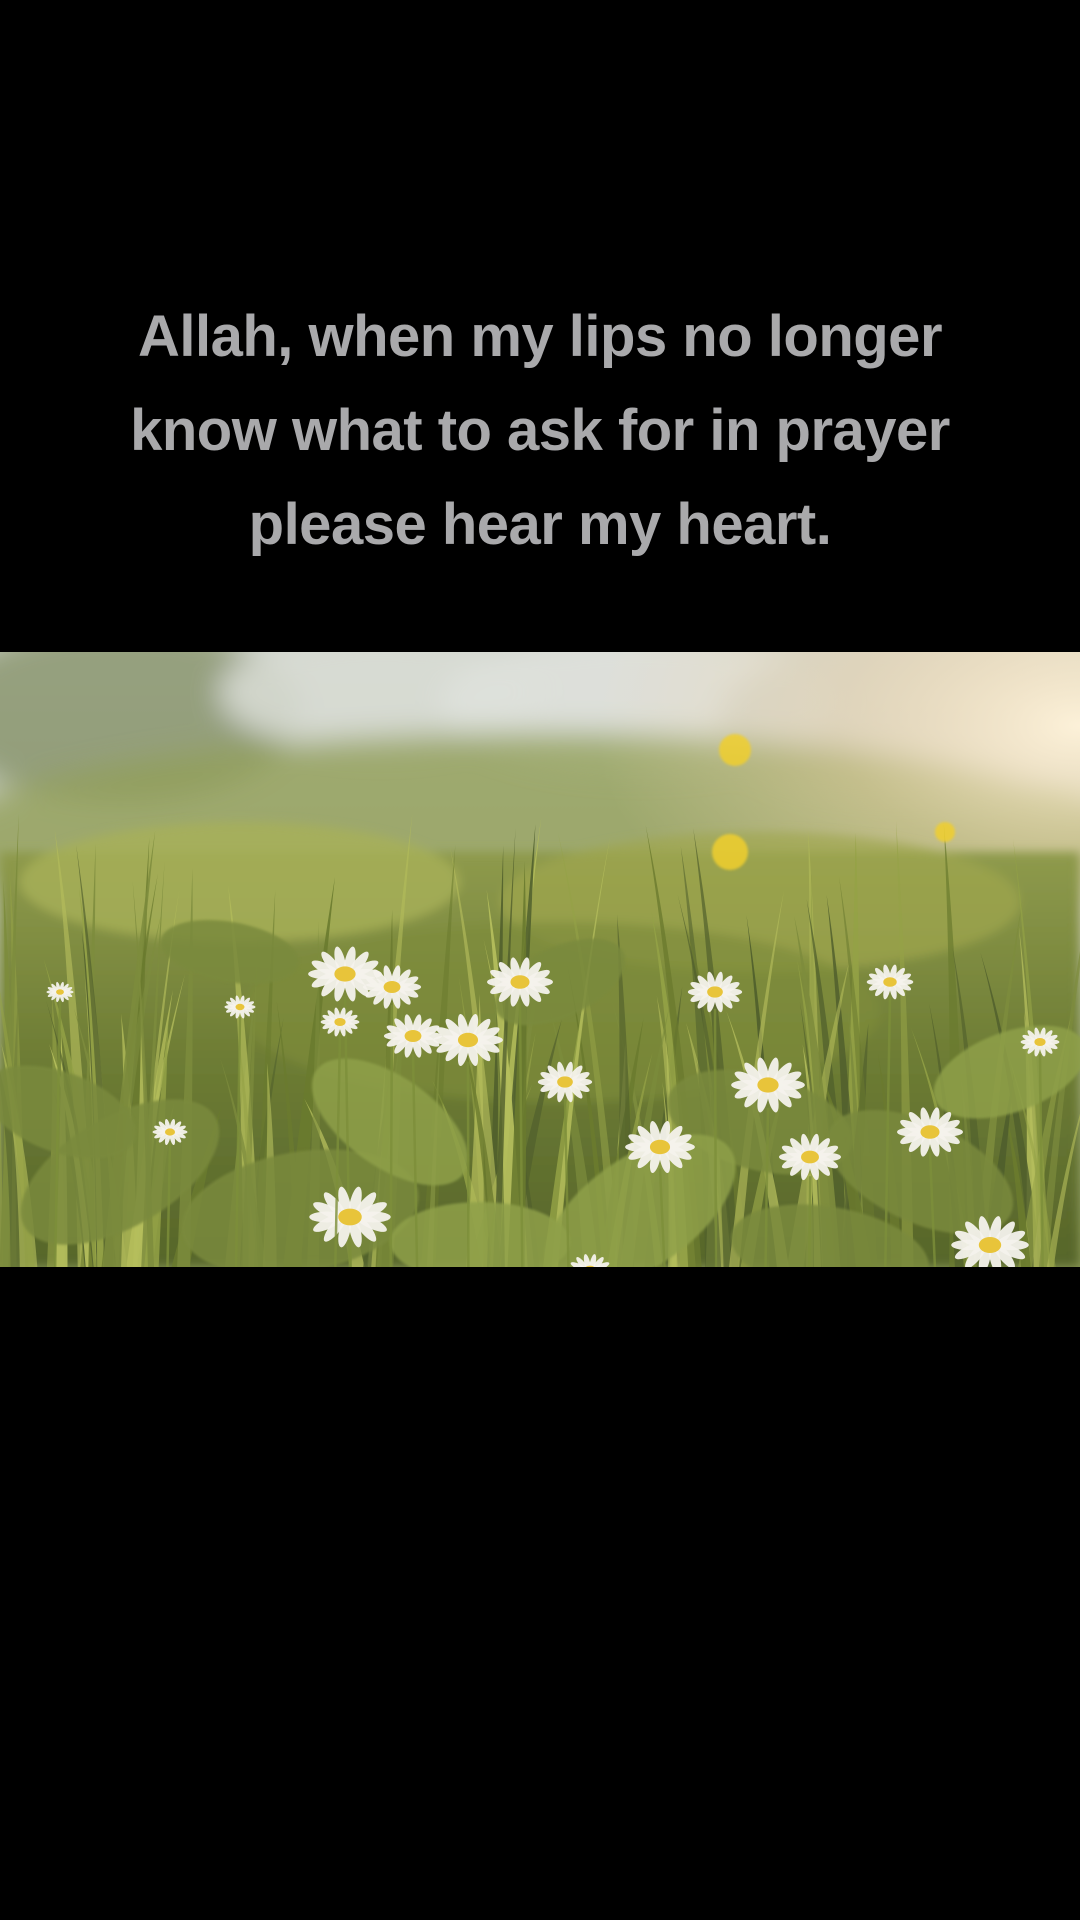 This screenshot has height=1920, width=1080. I want to click on quote-line-1: Allah, when my lips no longer, so click(540, 336).